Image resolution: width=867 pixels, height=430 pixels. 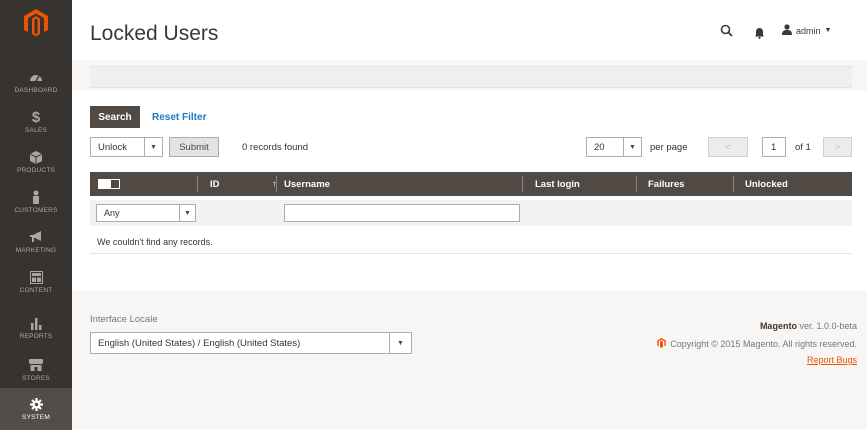 I want to click on sidebar-item-label: MARKETING, so click(x=36, y=250).